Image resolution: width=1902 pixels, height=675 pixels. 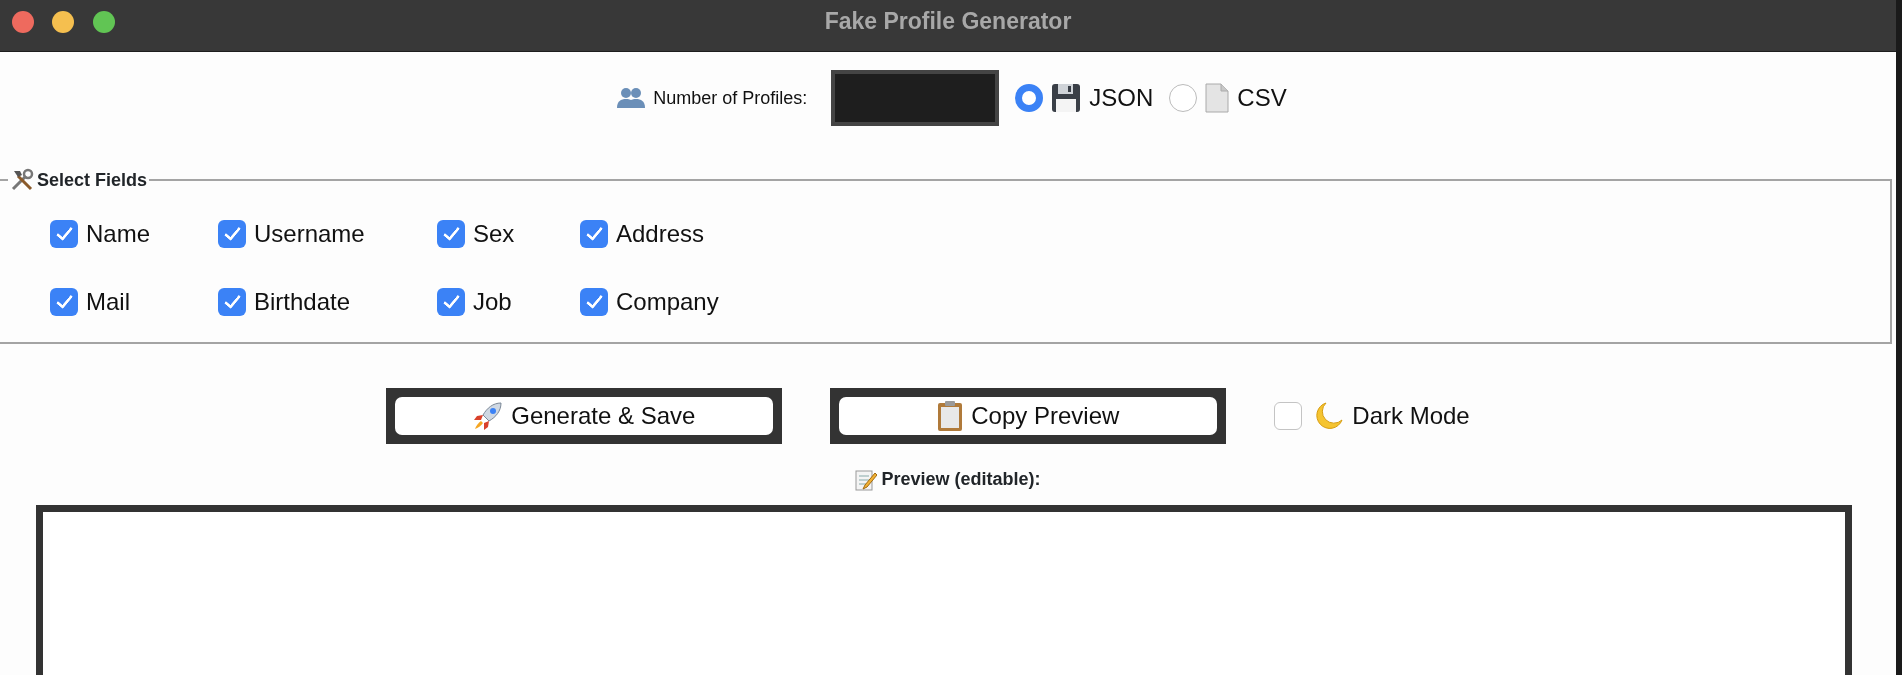 What do you see at coordinates (950, 416) in the screenshot?
I see `clipboard-icon` at bounding box center [950, 416].